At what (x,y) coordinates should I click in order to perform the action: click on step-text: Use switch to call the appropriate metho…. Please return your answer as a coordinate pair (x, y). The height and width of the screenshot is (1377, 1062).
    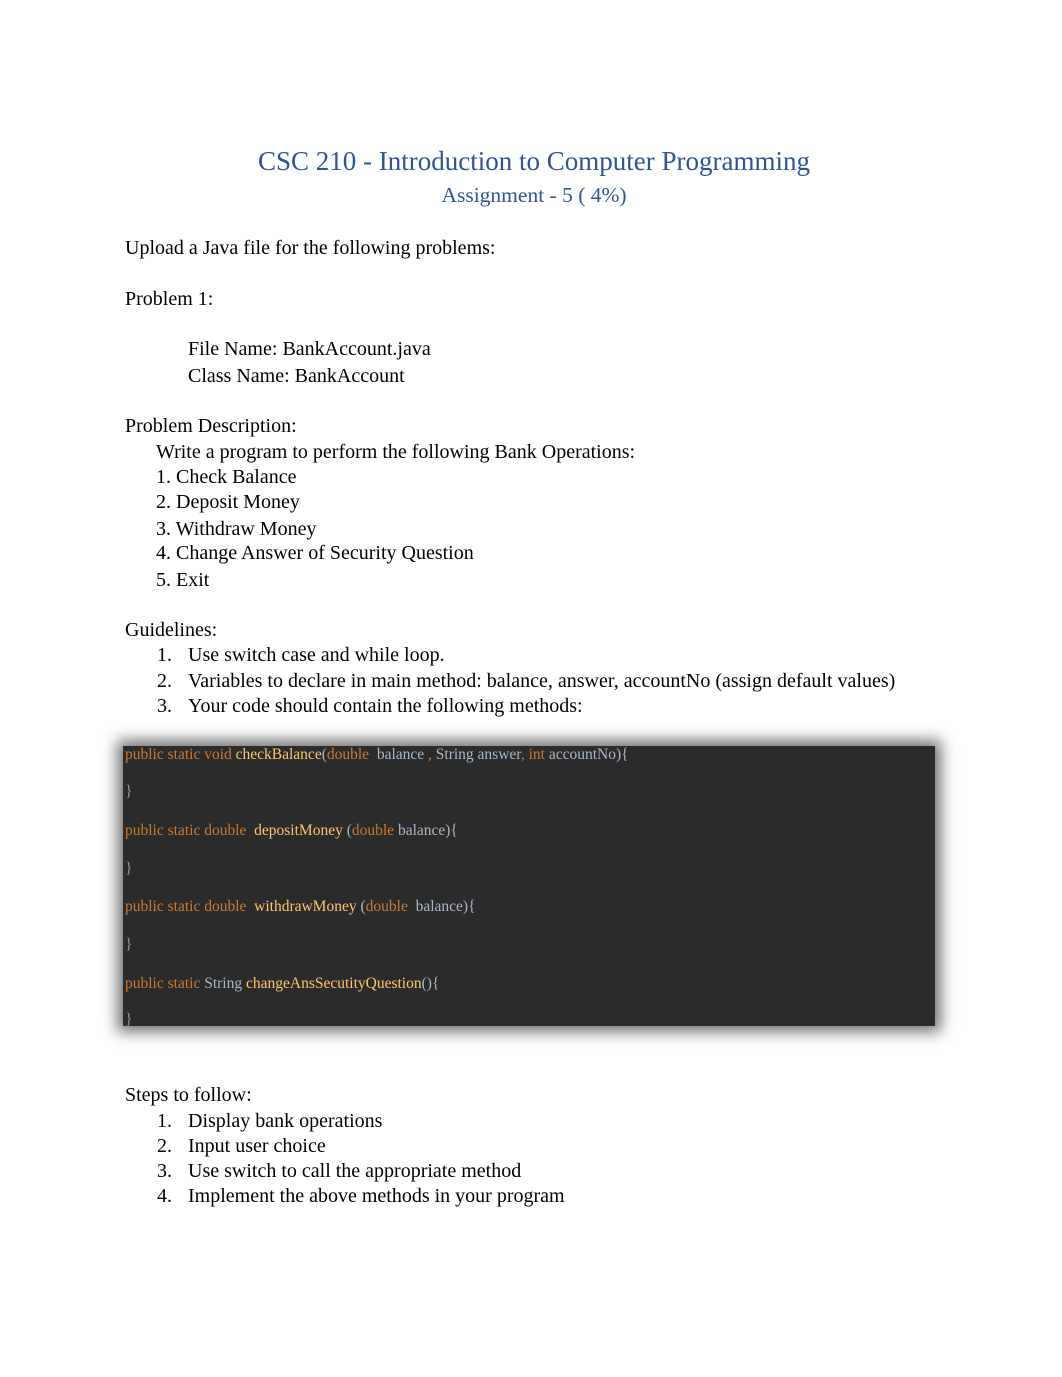
    Looking at the image, I should click on (355, 1171).